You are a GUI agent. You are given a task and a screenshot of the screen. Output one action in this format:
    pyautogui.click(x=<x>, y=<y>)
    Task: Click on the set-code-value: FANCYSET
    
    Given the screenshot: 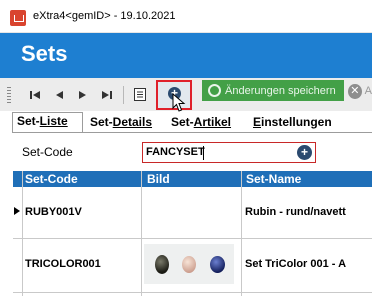 What is the action you would take?
    pyautogui.click(x=175, y=152)
    